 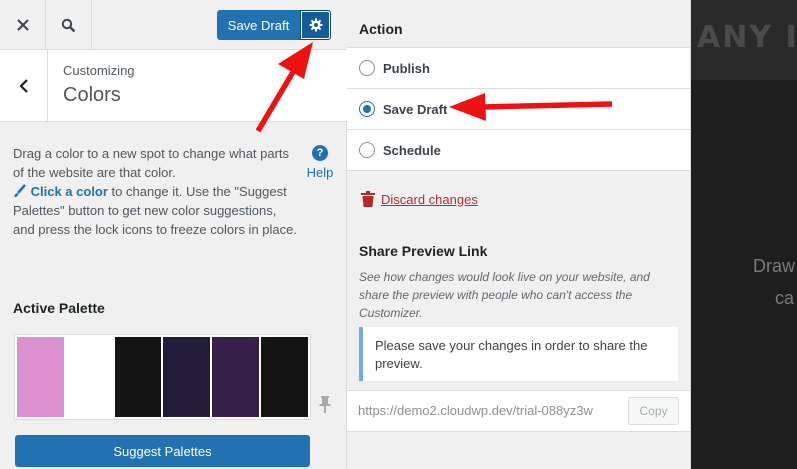 I want to click on preview-text-1: Draw, so click(x=774, y=266).